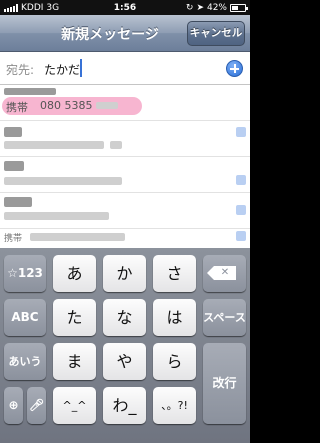 The width and height of the screenshot is (320, 443). Describe the element at coordinates (81, 68) in the screenshot. I see `text-cursor` at that location.